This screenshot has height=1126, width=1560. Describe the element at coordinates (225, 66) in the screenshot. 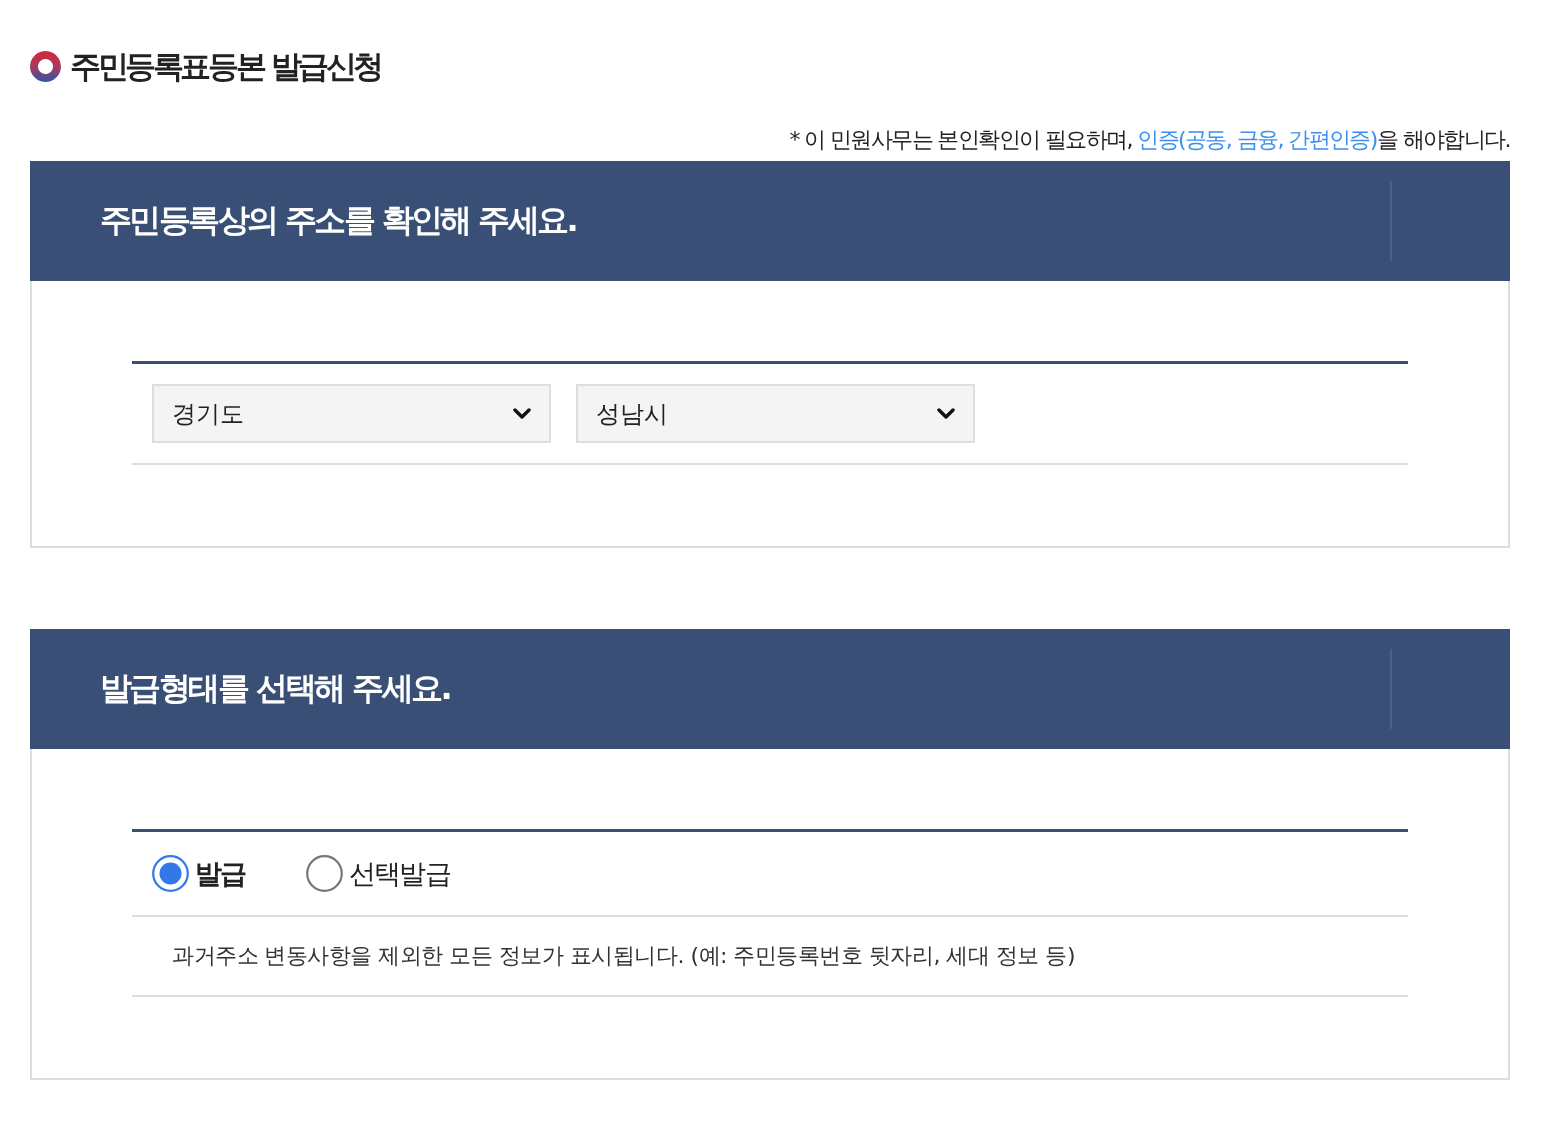

I see `page-title: 주민등록표등본 발급신청` at that location.